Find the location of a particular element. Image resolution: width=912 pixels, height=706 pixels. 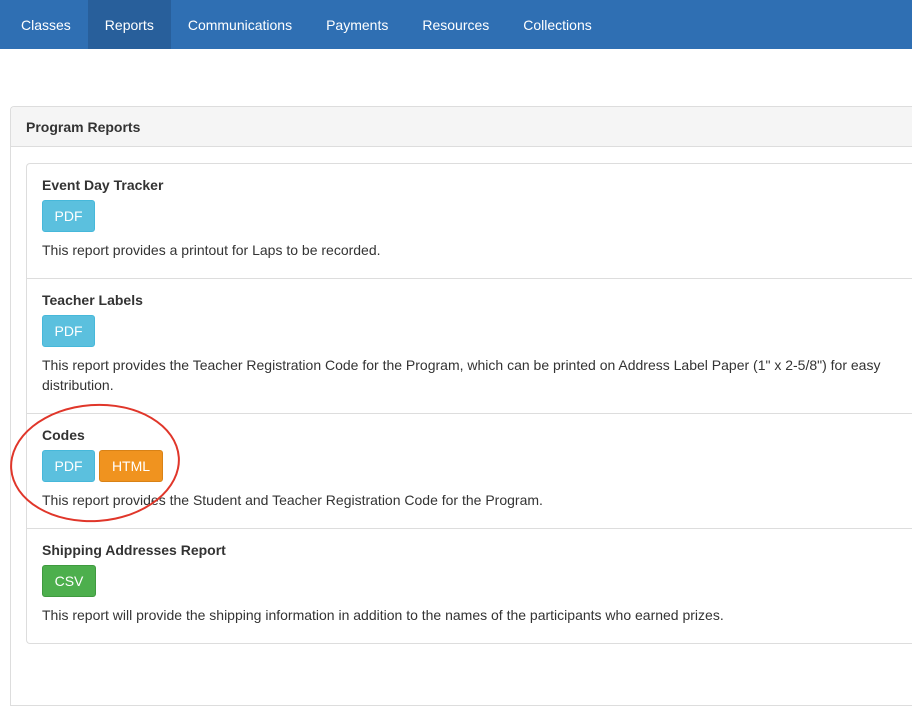

codes-html-button: HTML is located at coordinates (131, 466).